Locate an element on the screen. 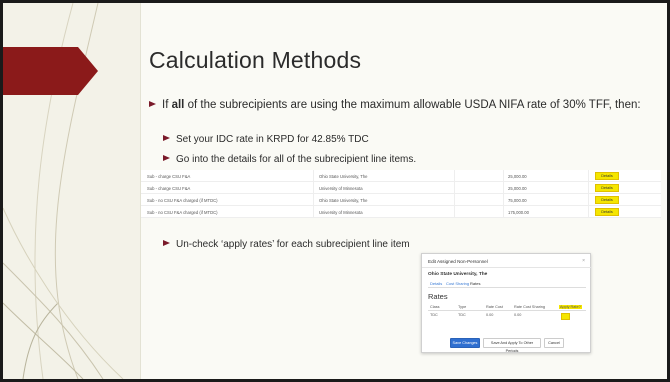 The height and width of the screenshot is (382, 670). apply-rate-checkbox is located at coordinates (565, 316).